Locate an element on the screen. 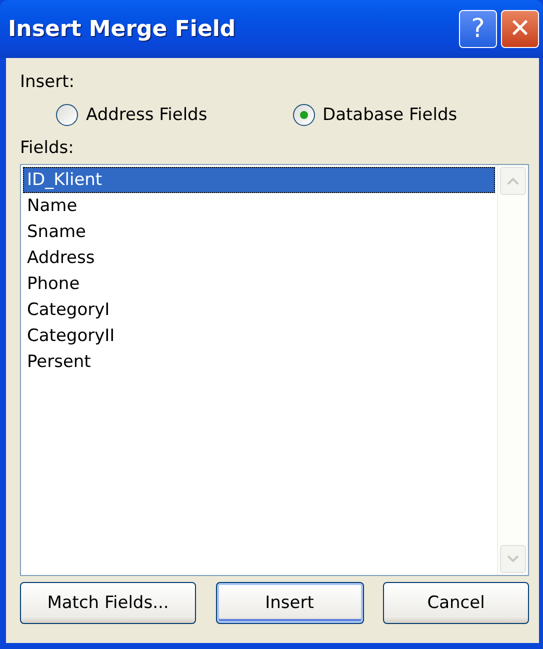  close-button: ✕ is located at coordinates (520, 29).